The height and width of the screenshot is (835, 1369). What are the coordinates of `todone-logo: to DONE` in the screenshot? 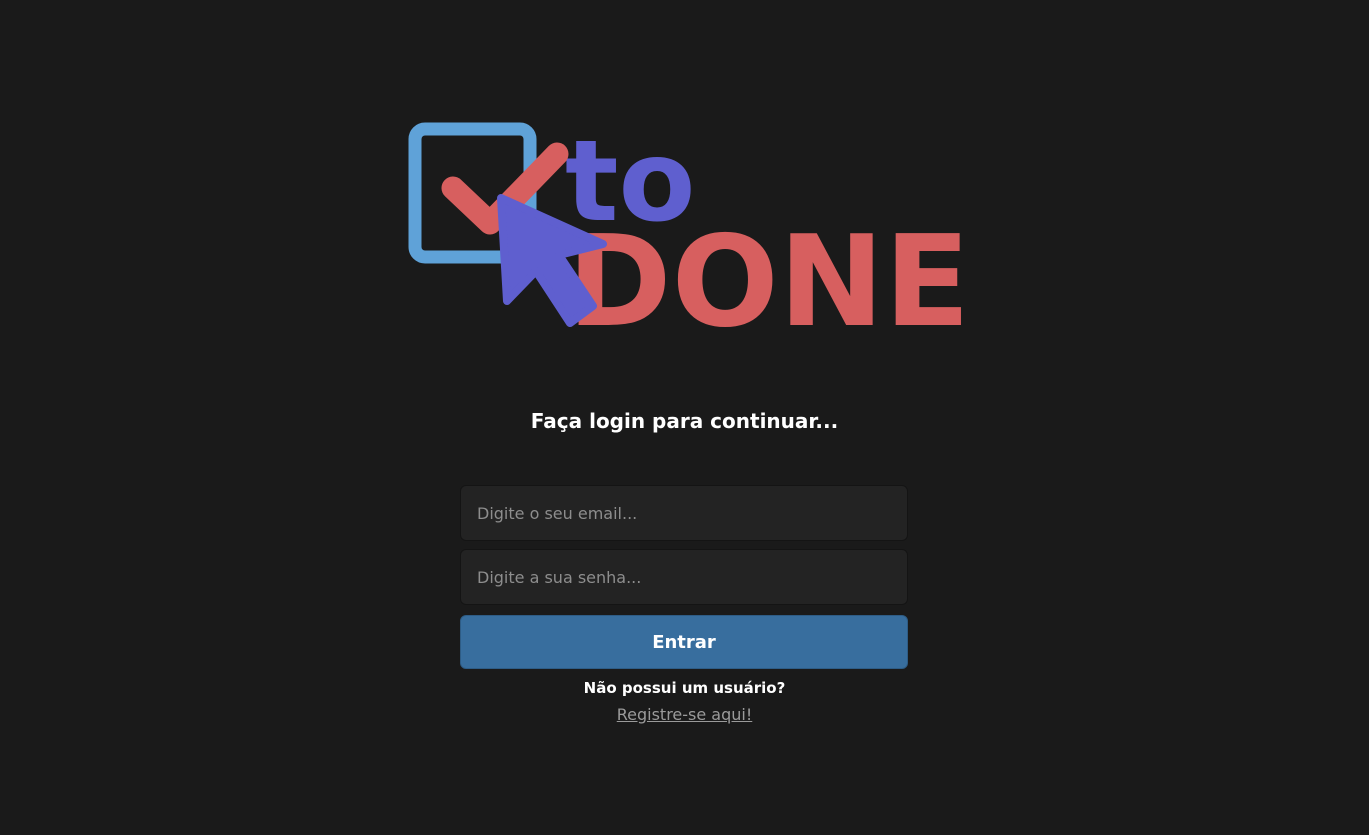 It's located at (687, 225).